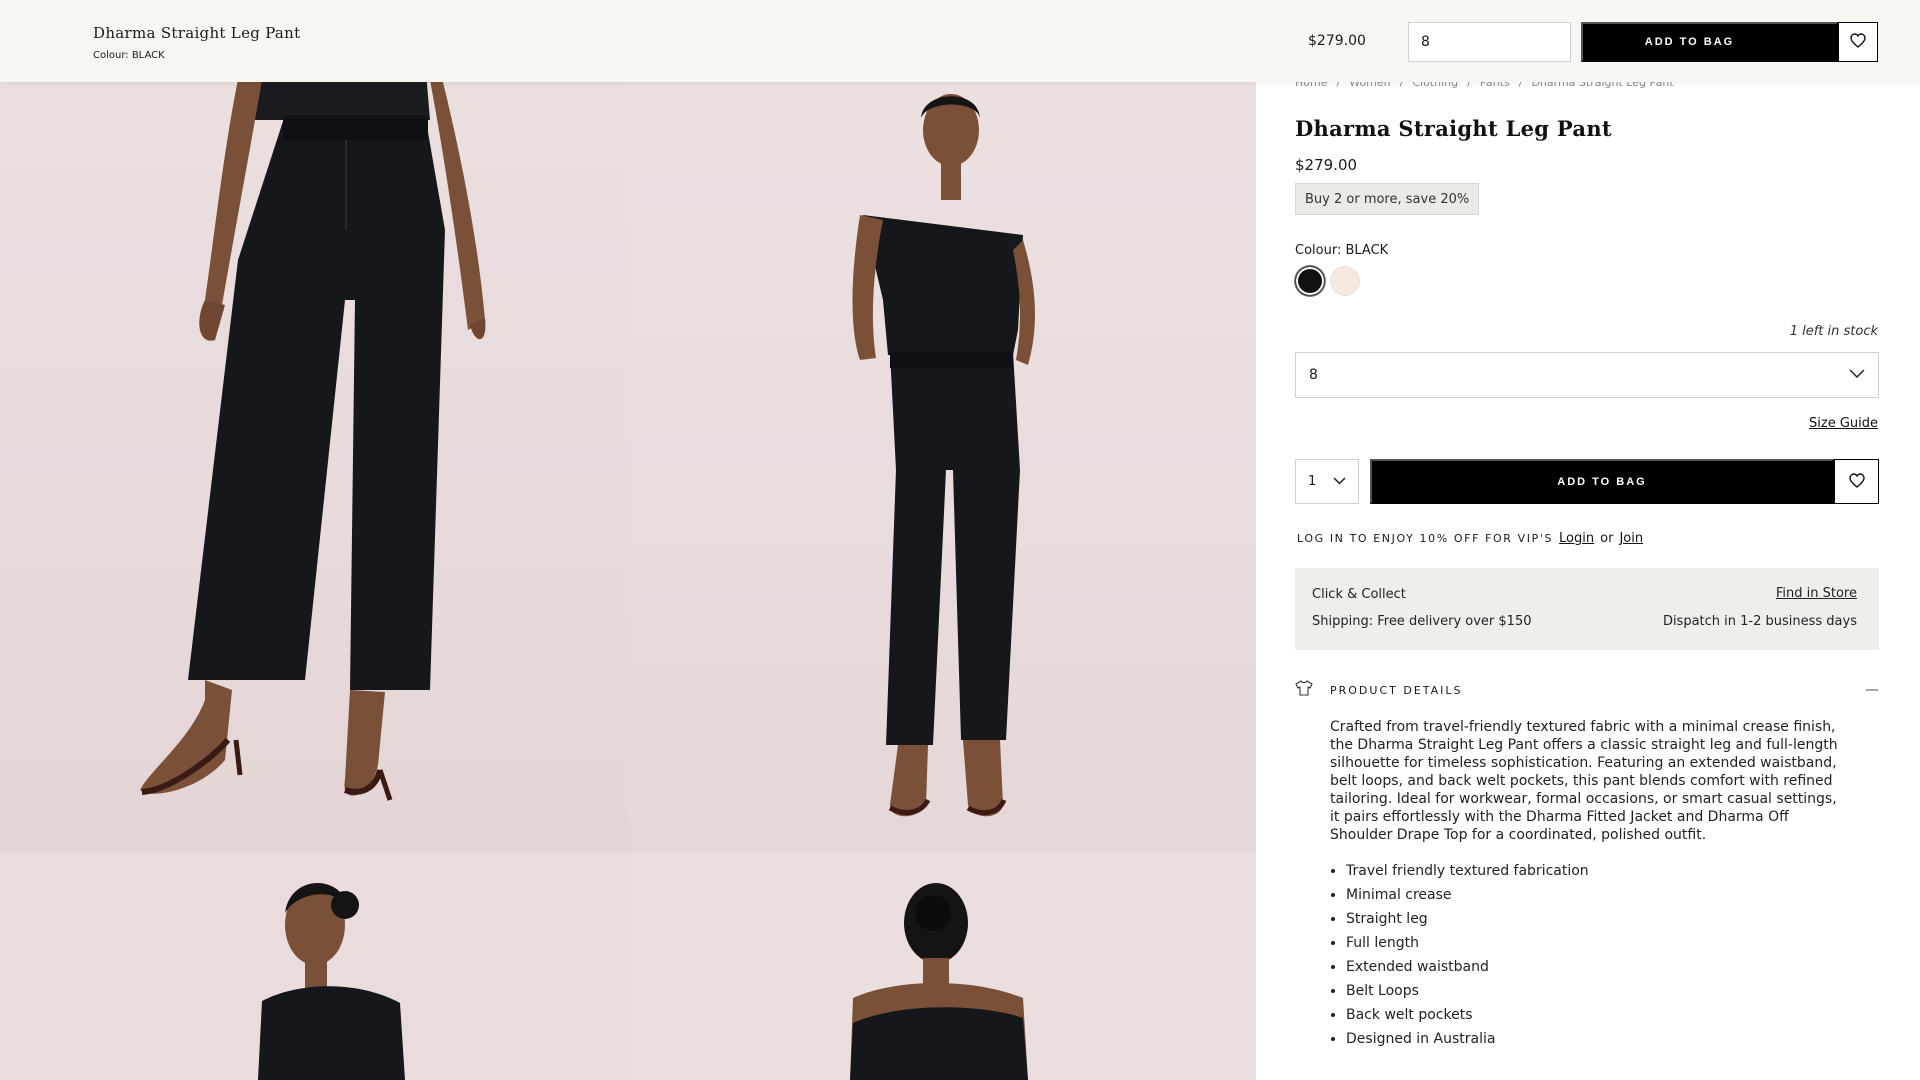 This screenshot has height=1080, width=1920. What do you see at coordinates (1387, 199) in the screenshot?
I see `promo-badge: Buy 2 or more, save 20%` at bounding box center [1387, 199].